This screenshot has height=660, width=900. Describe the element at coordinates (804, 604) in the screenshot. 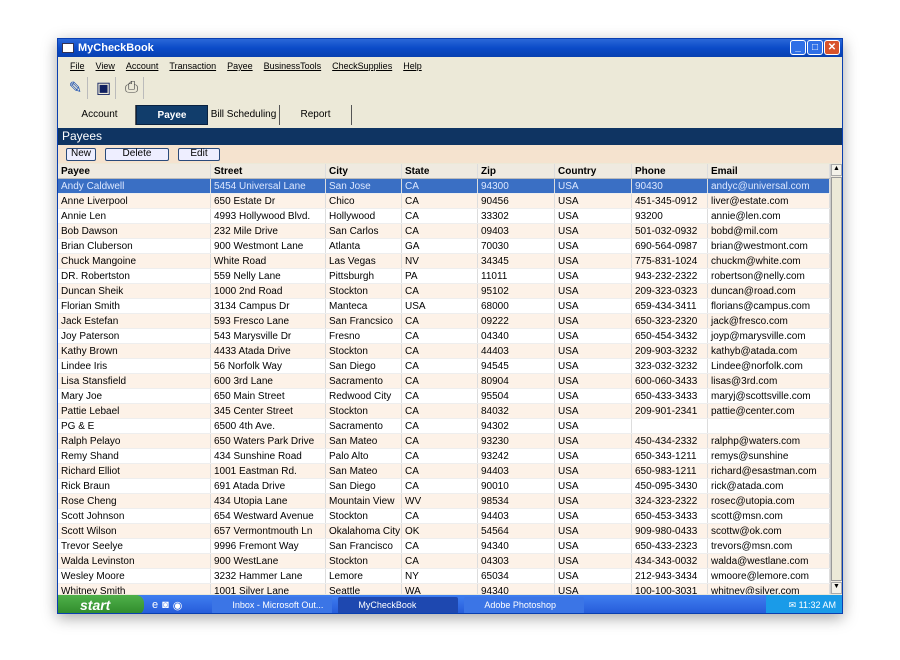

I see `system-tray: ✉ 11:32 AM` at that location.